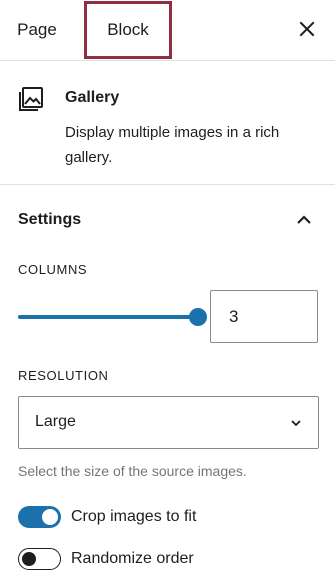  I want to click on columns-label: COLUMNS, so click(53, 269).